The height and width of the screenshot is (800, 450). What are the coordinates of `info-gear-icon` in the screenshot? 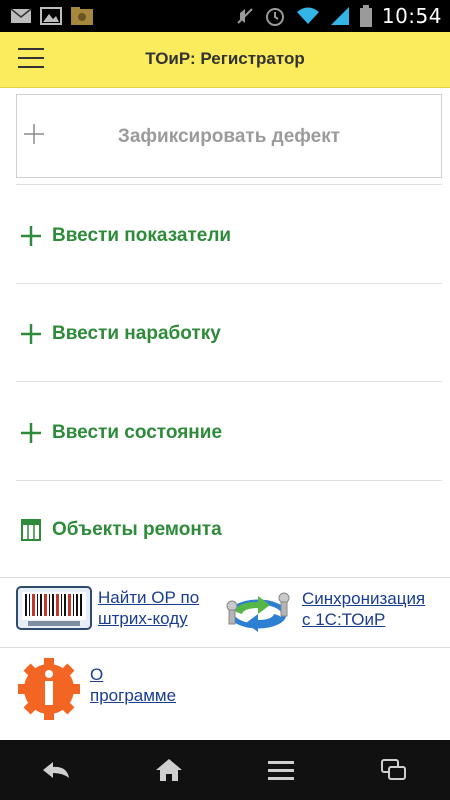 It's located at (49, 689).